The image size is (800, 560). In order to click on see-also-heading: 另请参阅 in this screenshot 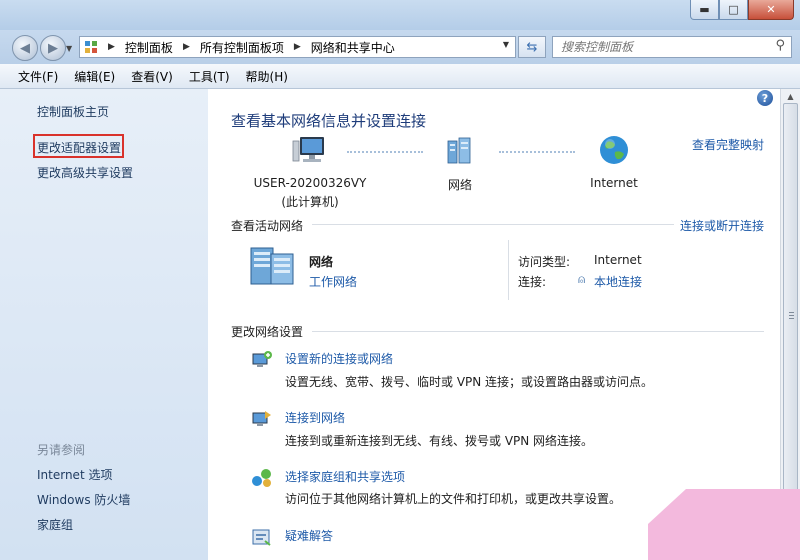, I will do `click(61, 450)`.